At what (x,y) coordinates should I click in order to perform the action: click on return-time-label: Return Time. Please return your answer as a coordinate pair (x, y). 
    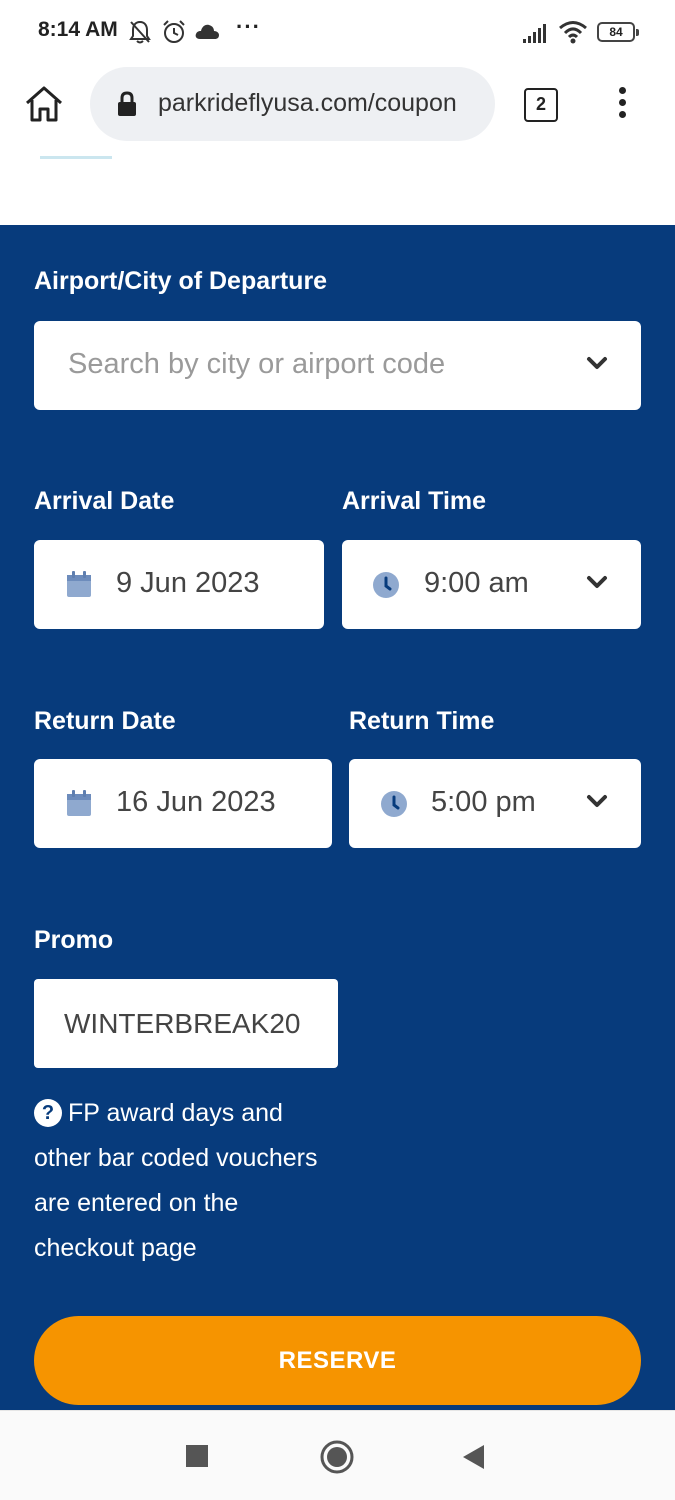
    Looking at the image, I should click on (422, 721).